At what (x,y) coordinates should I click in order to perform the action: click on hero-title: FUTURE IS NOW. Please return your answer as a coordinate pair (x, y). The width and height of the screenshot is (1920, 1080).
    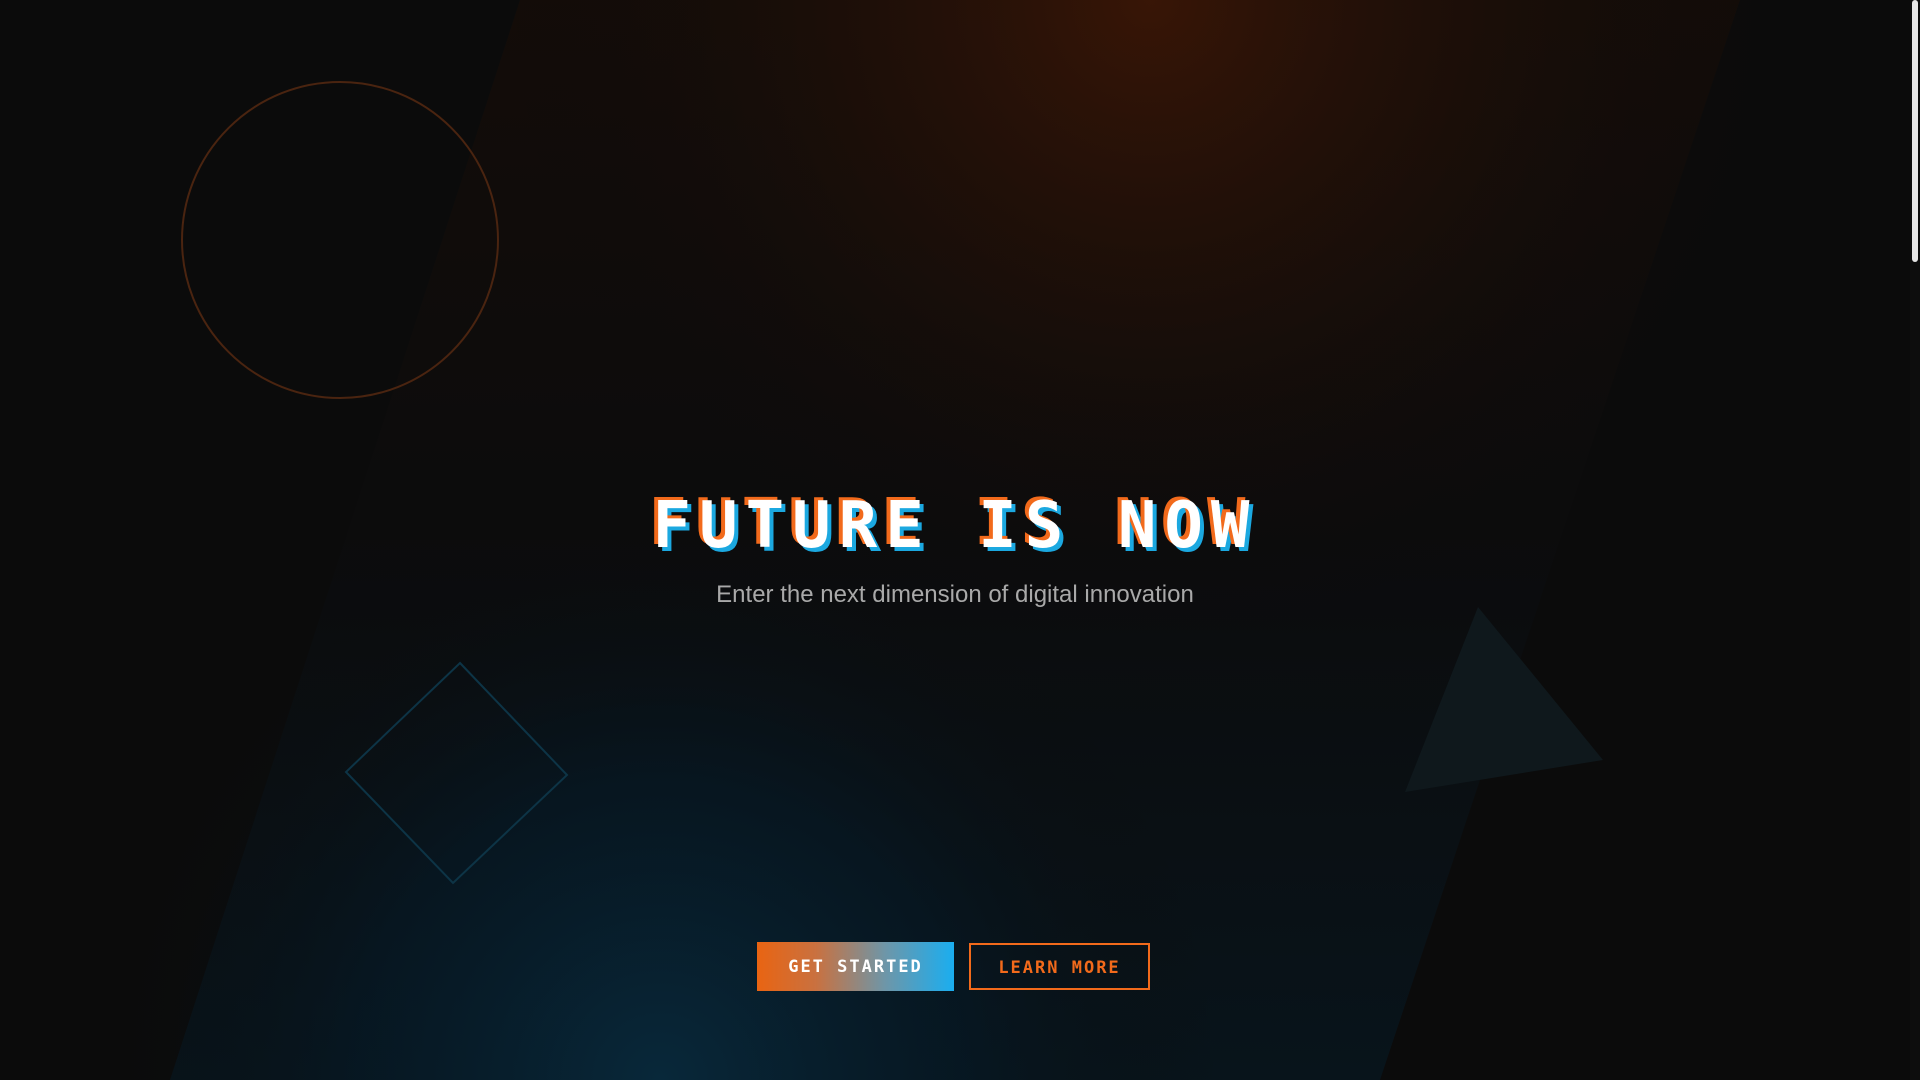
    Looking at the image, I should click on (955, 526).